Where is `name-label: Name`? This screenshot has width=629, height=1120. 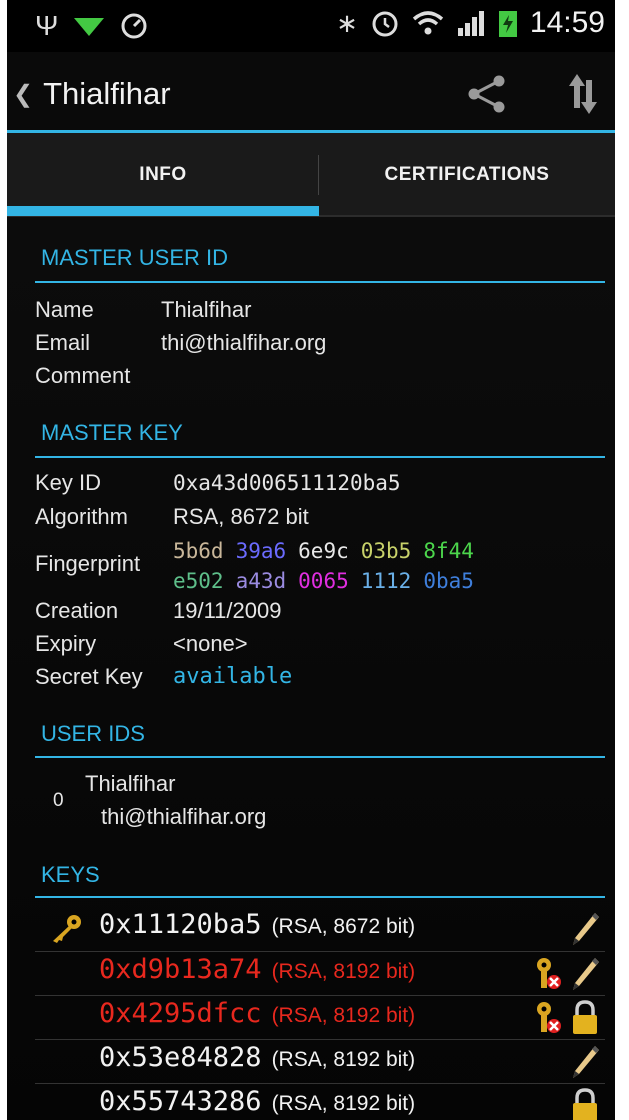 name-label: Name is located at coordinates (64, 309).